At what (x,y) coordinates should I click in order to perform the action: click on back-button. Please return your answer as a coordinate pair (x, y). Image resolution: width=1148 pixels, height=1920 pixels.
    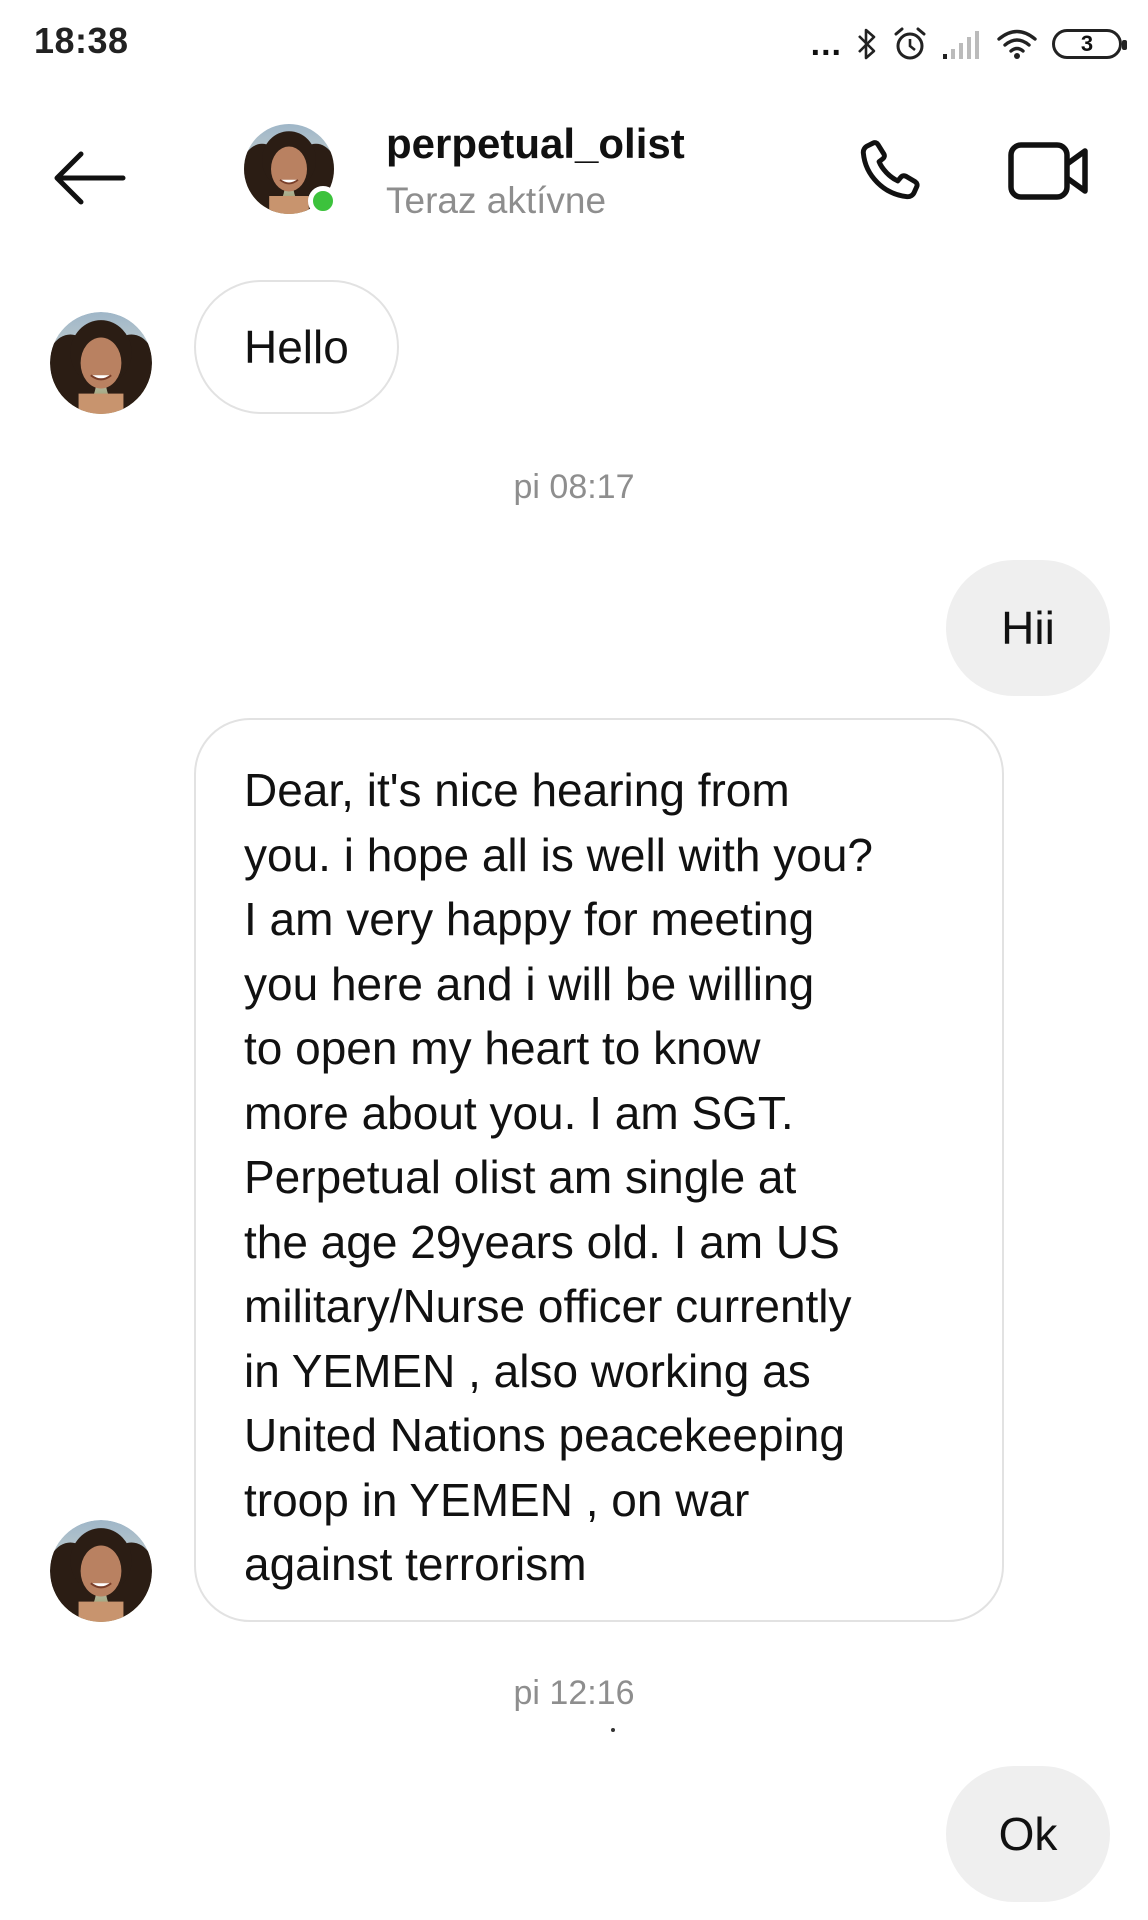
    Looking at the image, I should click on (89, 178).